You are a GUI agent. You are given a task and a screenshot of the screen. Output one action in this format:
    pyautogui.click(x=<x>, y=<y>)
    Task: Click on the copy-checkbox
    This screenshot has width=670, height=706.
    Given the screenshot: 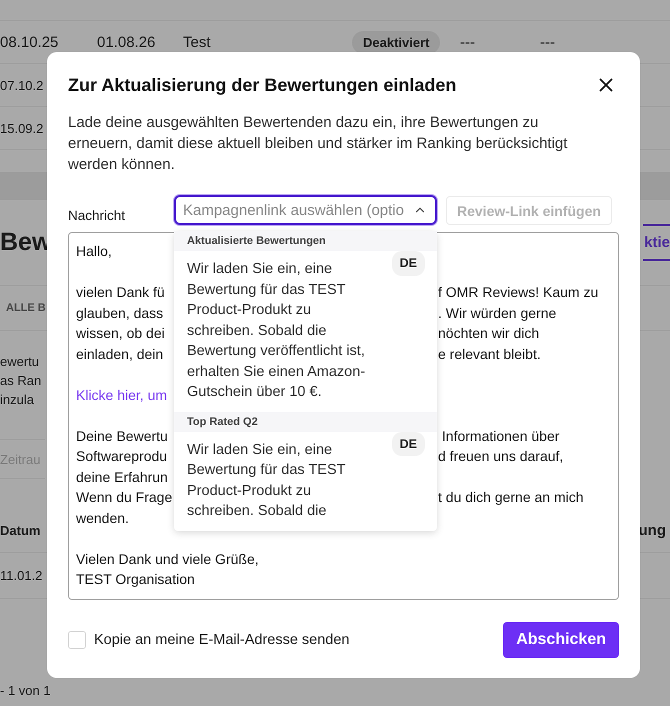 What is the action you would take?
    pyautogui.click(x=77, y=640)
    